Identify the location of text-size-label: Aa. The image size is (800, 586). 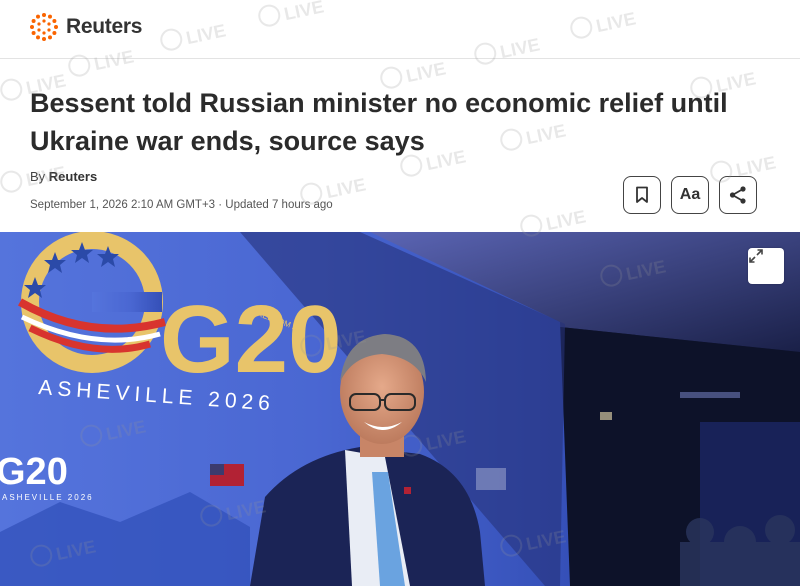
(690, 194).